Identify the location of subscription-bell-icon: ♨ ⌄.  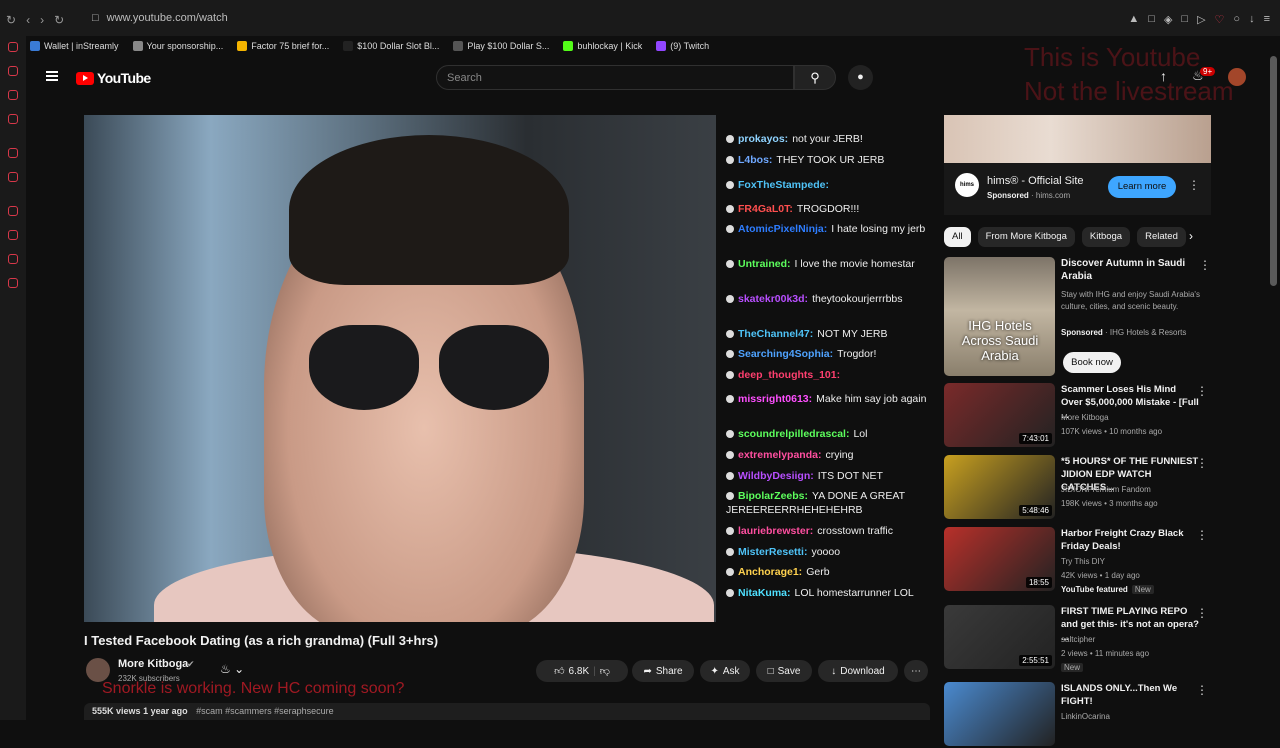
(232, 669).